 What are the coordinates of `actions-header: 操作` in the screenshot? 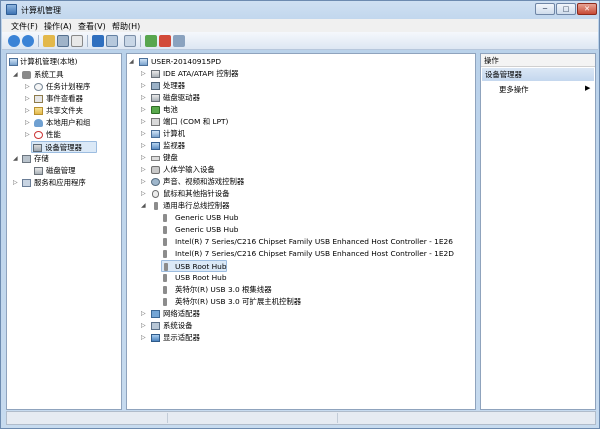 It's located at (538, 60).